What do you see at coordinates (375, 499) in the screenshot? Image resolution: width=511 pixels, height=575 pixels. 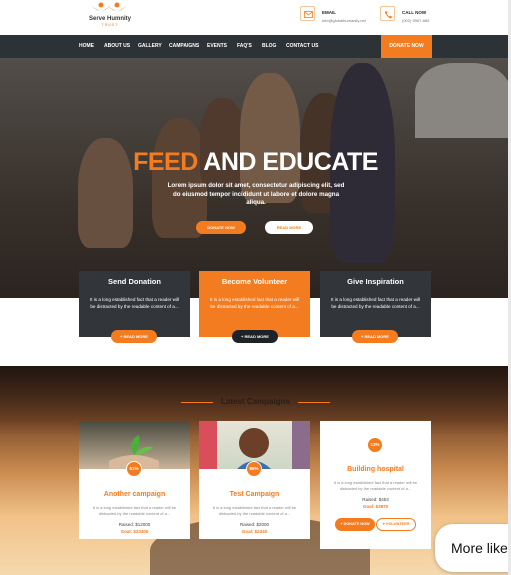 I see `campaign-raised: Raised: $453` at bounding box center [375, 499].